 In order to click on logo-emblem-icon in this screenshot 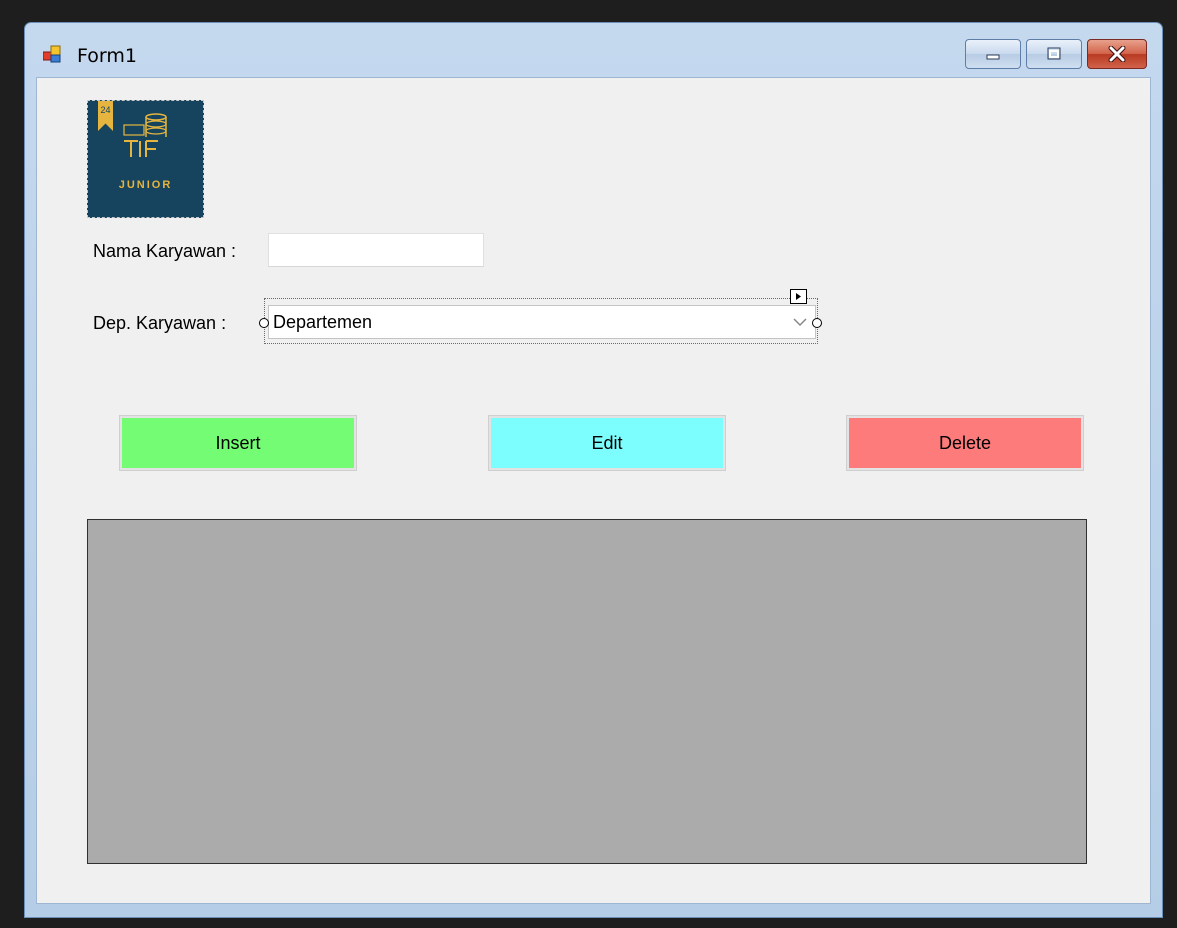, I will do `click(145, 135)`.